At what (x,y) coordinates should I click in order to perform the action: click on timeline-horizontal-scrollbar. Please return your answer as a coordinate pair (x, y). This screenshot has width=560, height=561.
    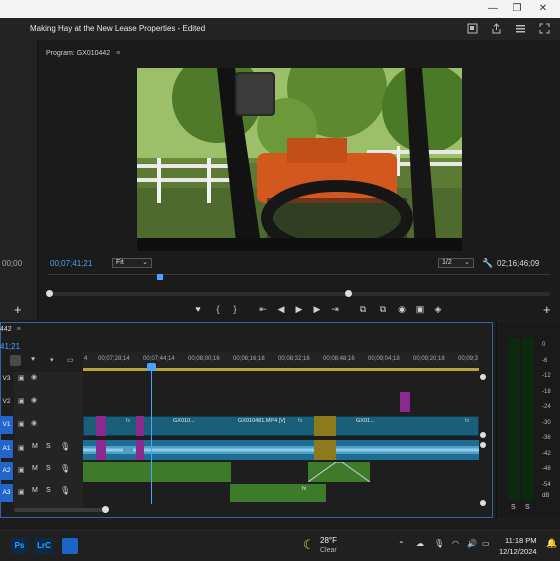
    Looking at the image, I should click on (59, 510).